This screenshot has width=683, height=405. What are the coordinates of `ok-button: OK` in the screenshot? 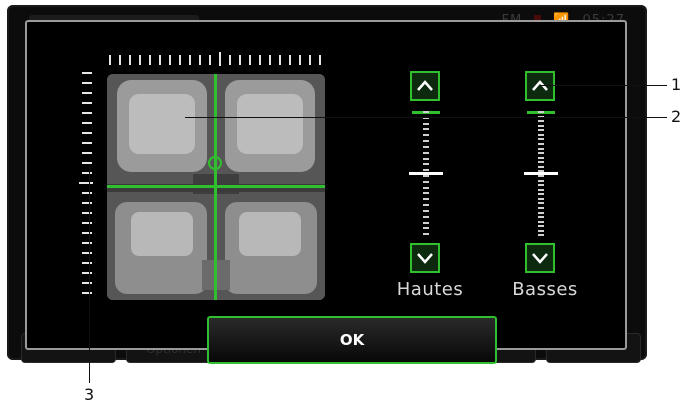 It's located at (352, 340).